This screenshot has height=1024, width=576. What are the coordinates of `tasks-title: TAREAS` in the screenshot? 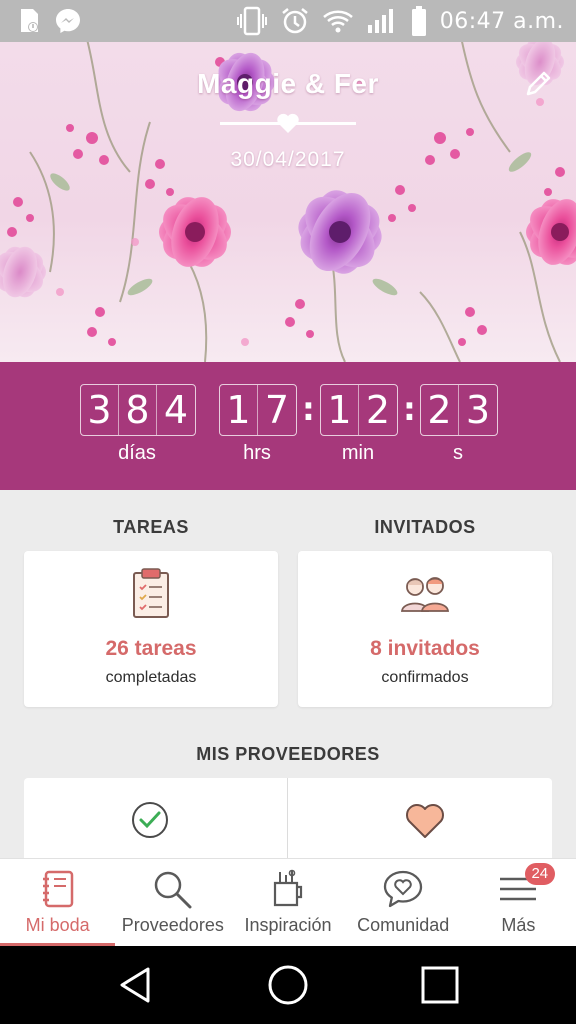 It's located at (151, 527).